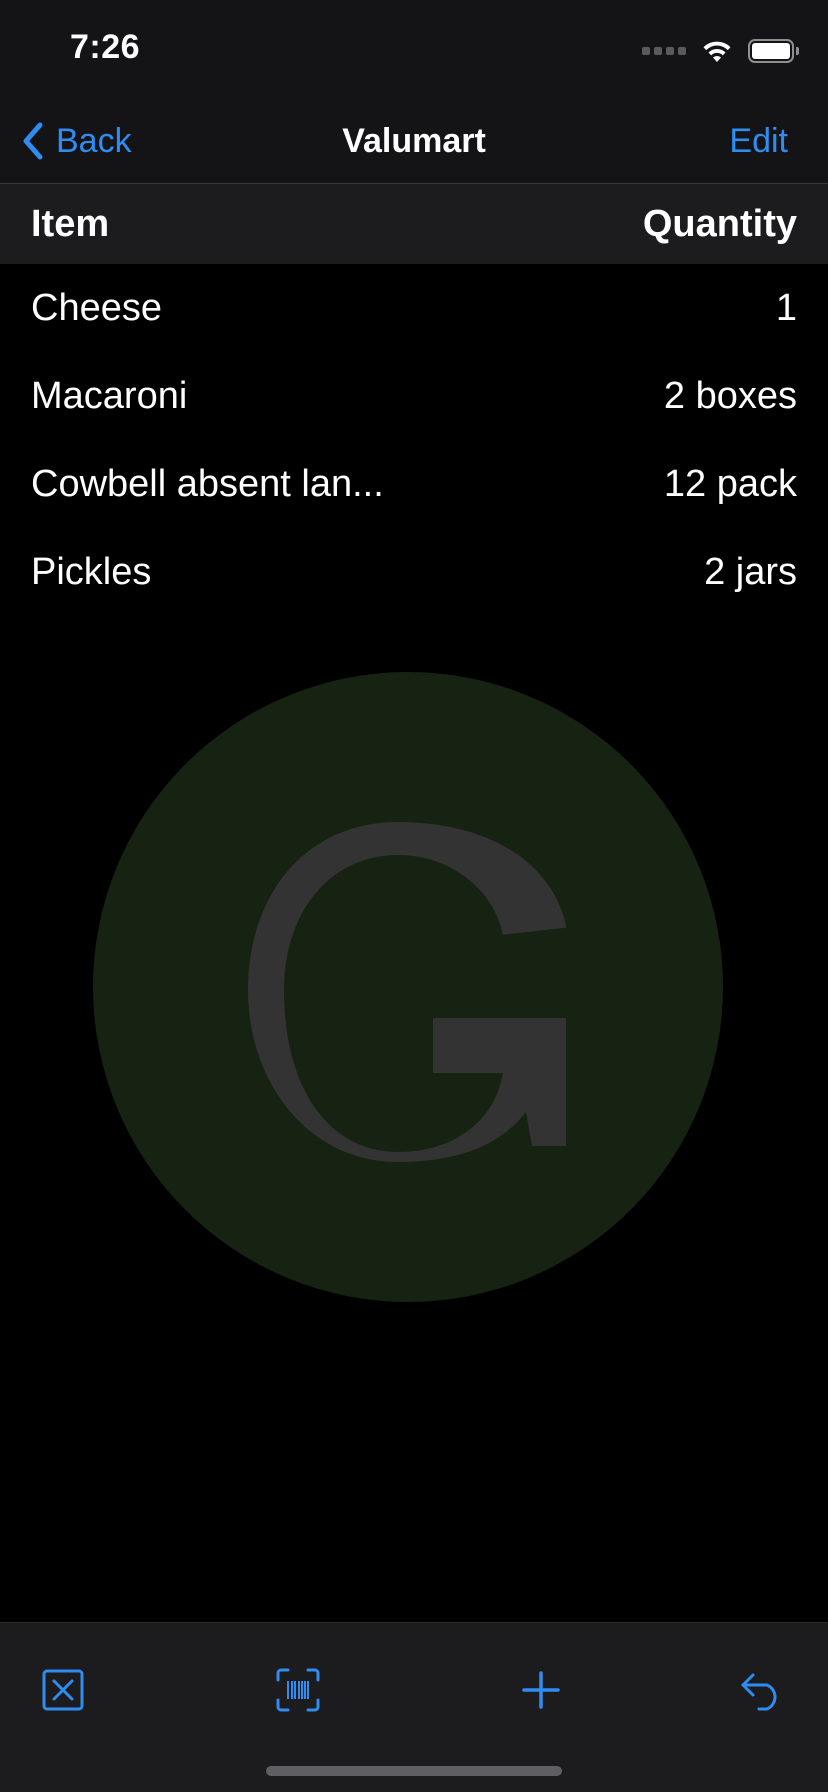 The image size is (828, 1792). I want to click on barcode-scan-icon, so click(298, 1690).